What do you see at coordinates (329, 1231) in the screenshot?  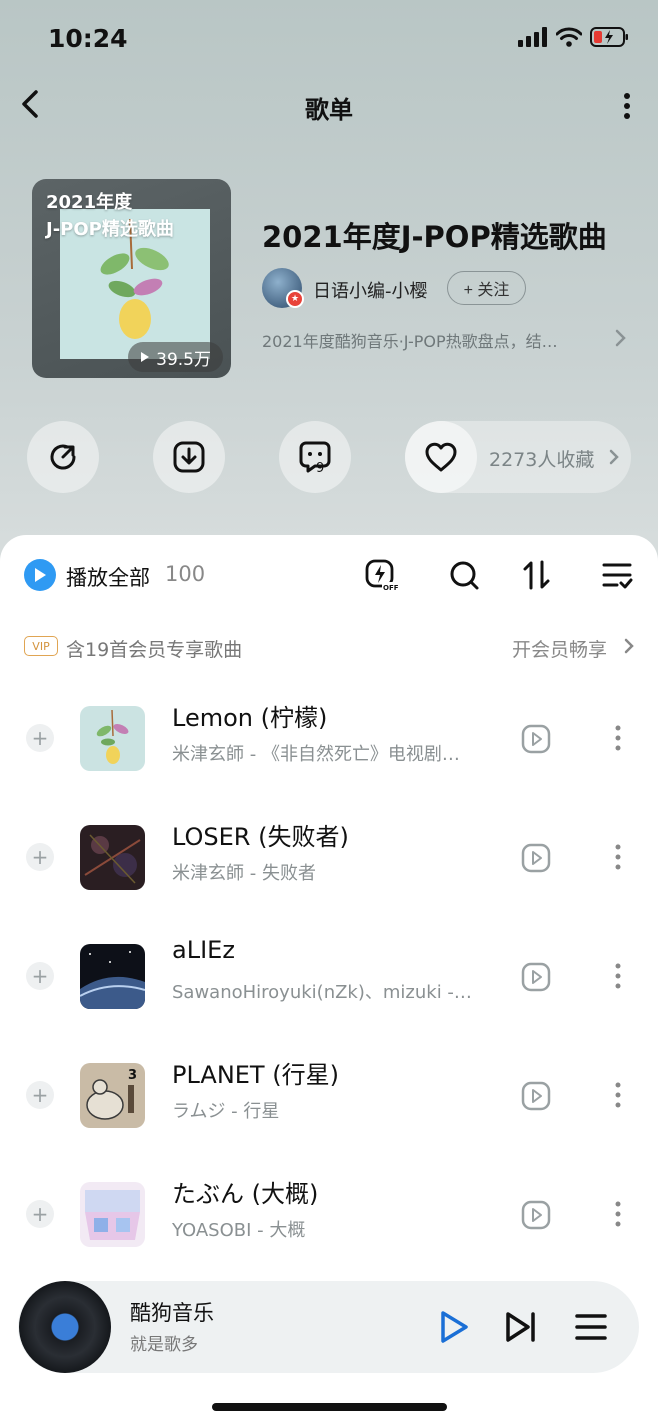 I see `song-row: + たぶん (大概) YOASOBI - 大概` at bounding box center [329, 1231].